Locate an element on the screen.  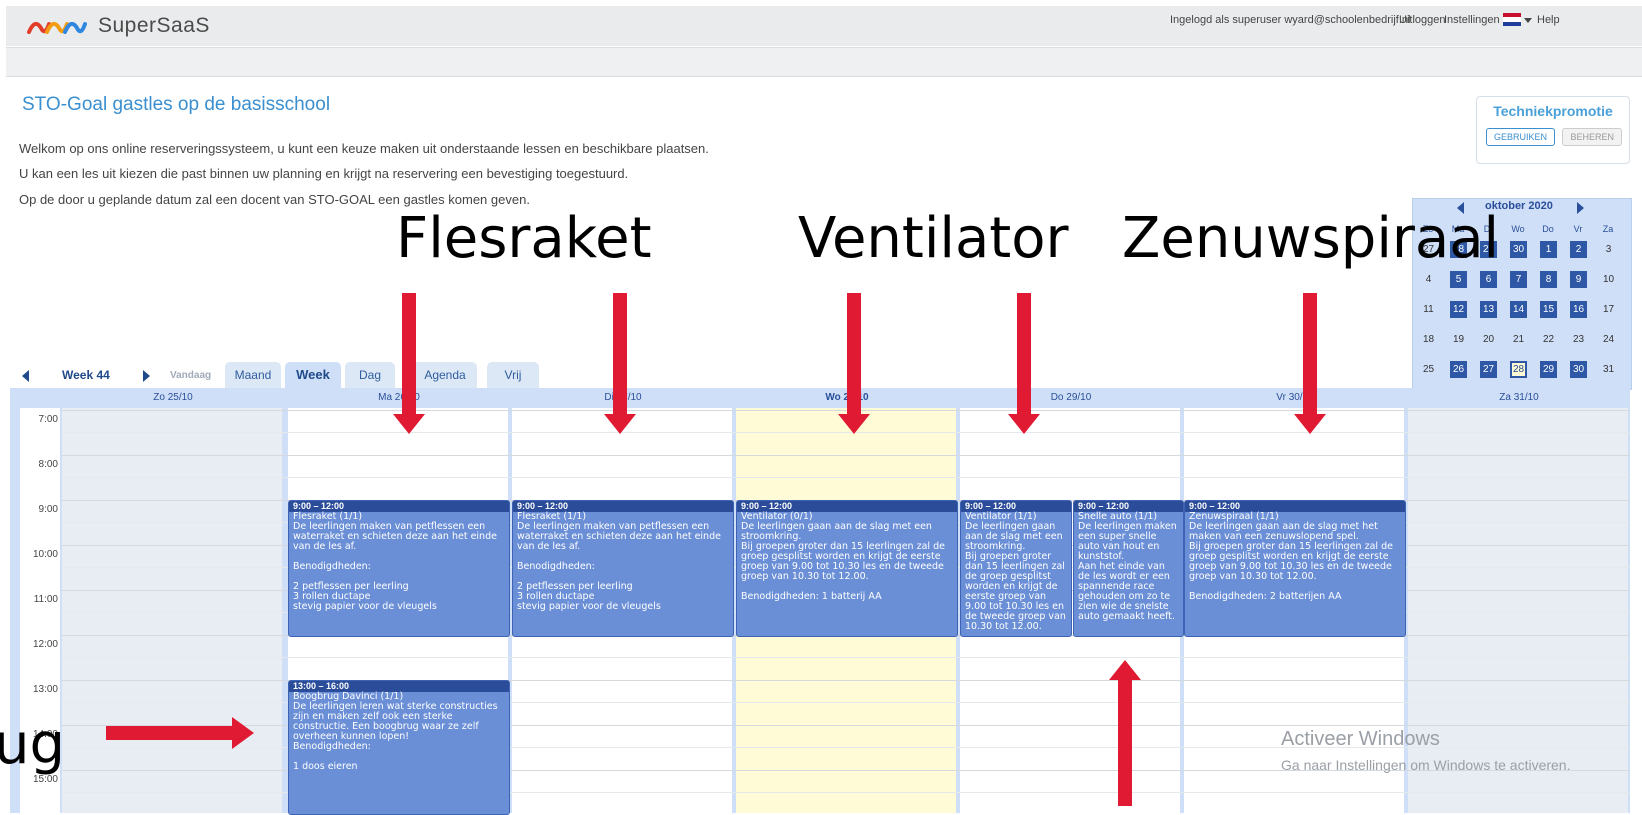
mini-calendar-weekday: Za is located at coordinates (1608, 229).